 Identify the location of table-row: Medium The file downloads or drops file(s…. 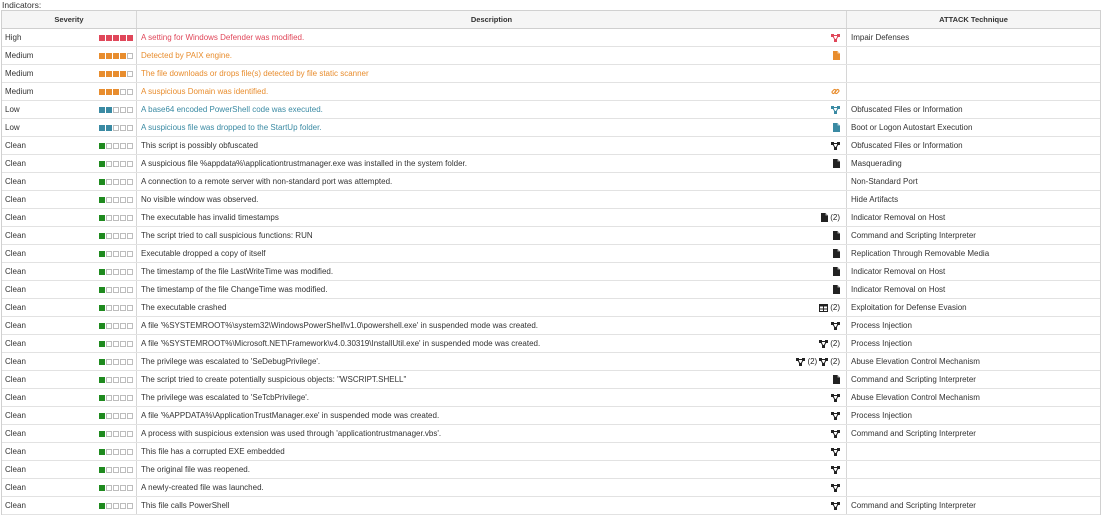
(551, 74).